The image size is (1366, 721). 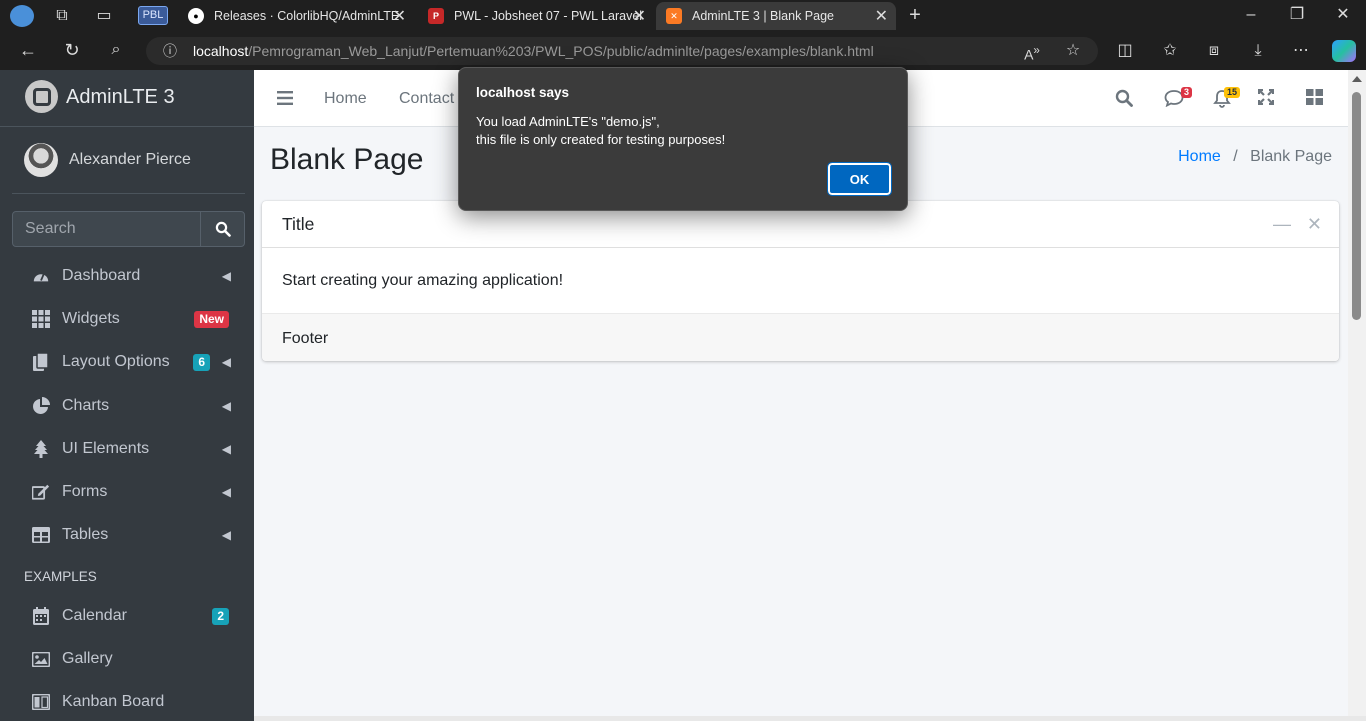 What do you see at coordinates (211, 319) in the screenshot?
I see `new-badge: New` at bounding box center [211, 319].